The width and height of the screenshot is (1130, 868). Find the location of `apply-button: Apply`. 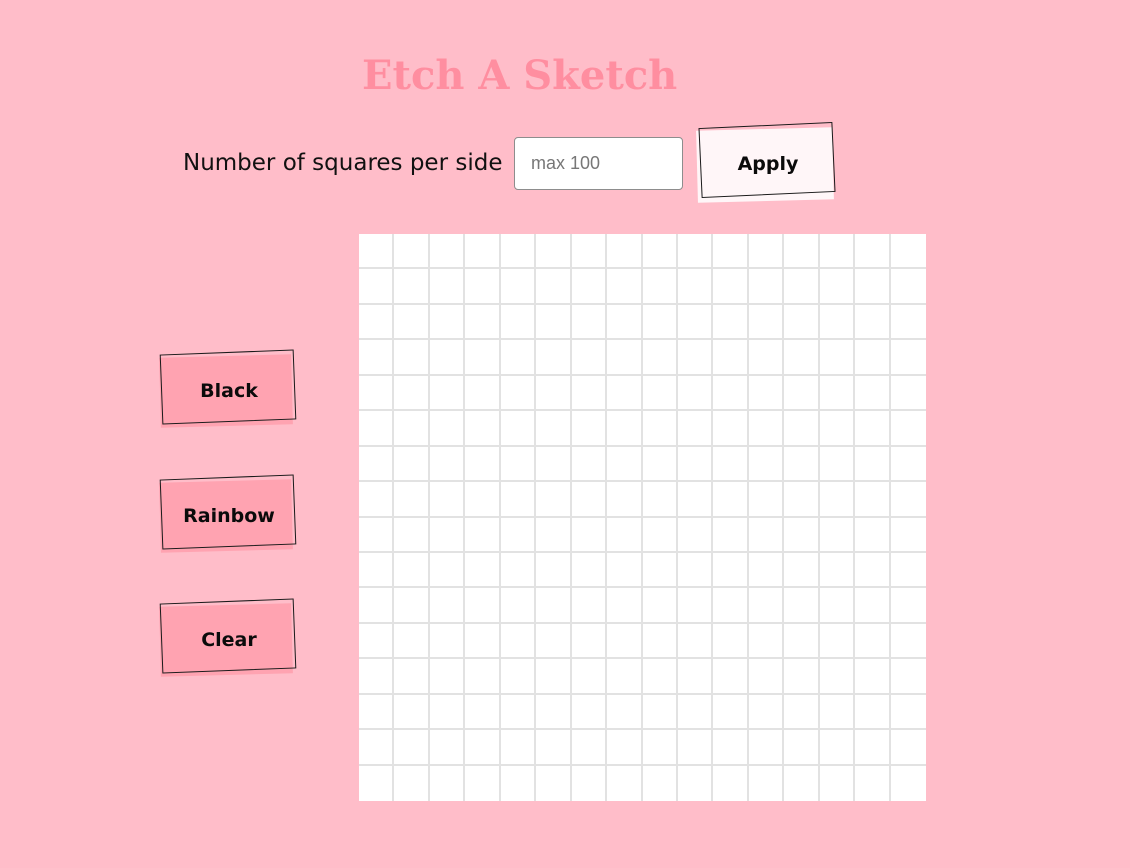

apply-button: Apply is located at coordinates (766, 162).